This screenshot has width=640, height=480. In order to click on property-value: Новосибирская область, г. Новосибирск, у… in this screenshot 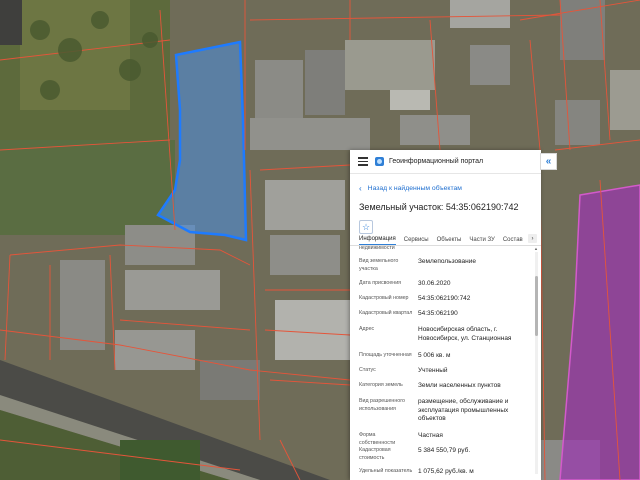, I will do `click(465, 334)`.